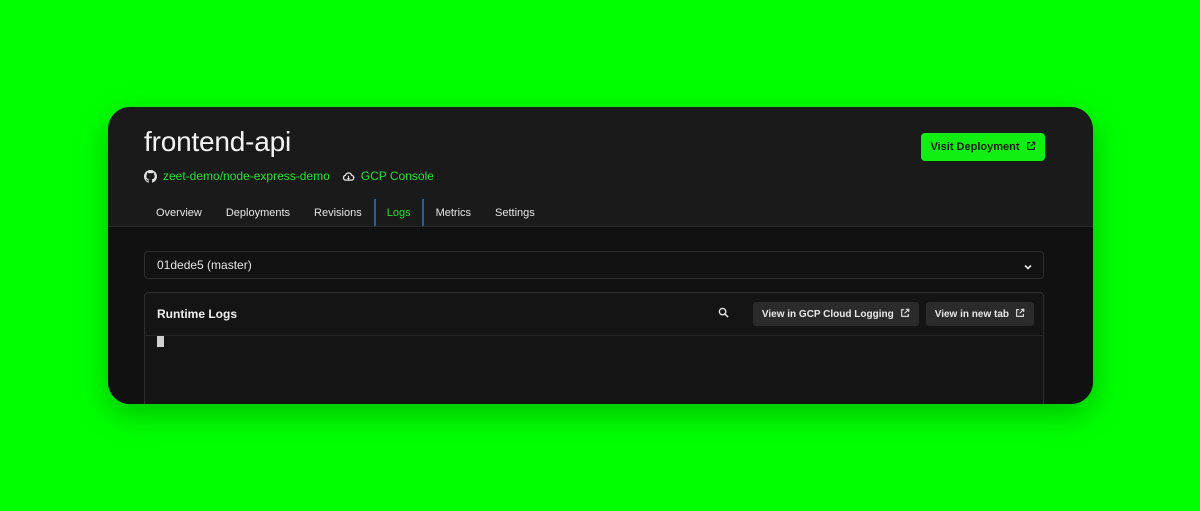 Image resolution: width=1200 pixels, height=511 pixels. Describe the element at coordinates (246, 176) in the screenshot. I see `repo-link-label: zeet-demo/node-express-demo` at that location.